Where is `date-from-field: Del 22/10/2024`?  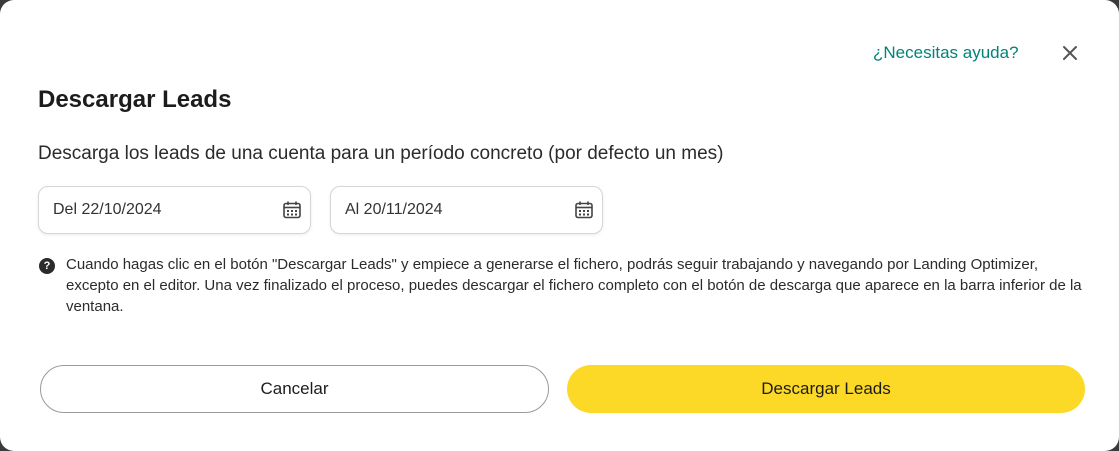
date-from-field: Del 22/10/2024 is located at coordinates (174, 210).